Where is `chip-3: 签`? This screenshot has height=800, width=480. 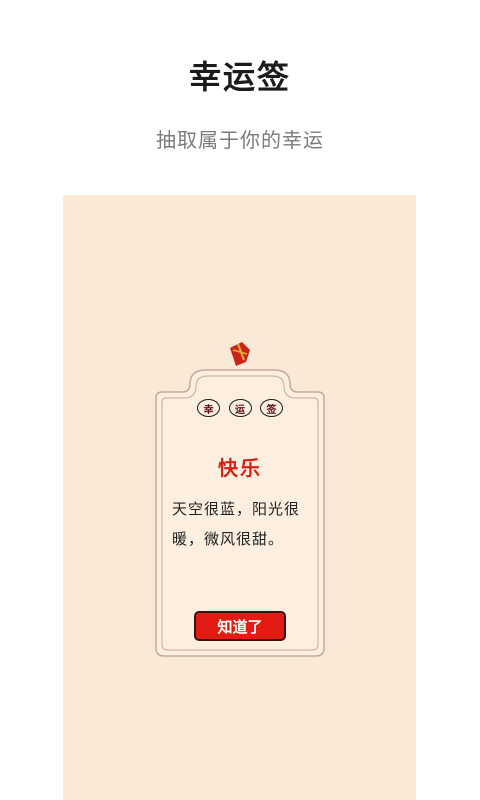
chip-3: 签 is located at coordinates (271, 408).